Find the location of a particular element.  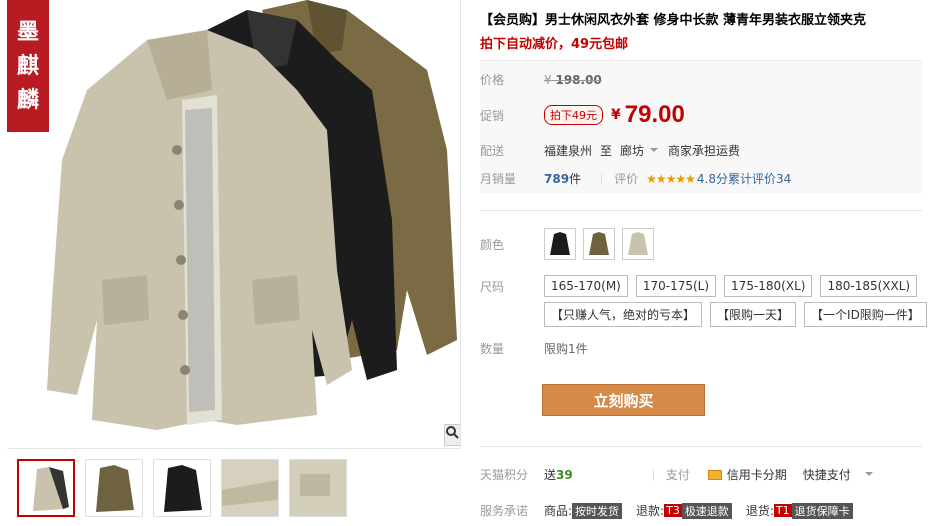

service-return-code: T1 is located at coordinates (782, 510).